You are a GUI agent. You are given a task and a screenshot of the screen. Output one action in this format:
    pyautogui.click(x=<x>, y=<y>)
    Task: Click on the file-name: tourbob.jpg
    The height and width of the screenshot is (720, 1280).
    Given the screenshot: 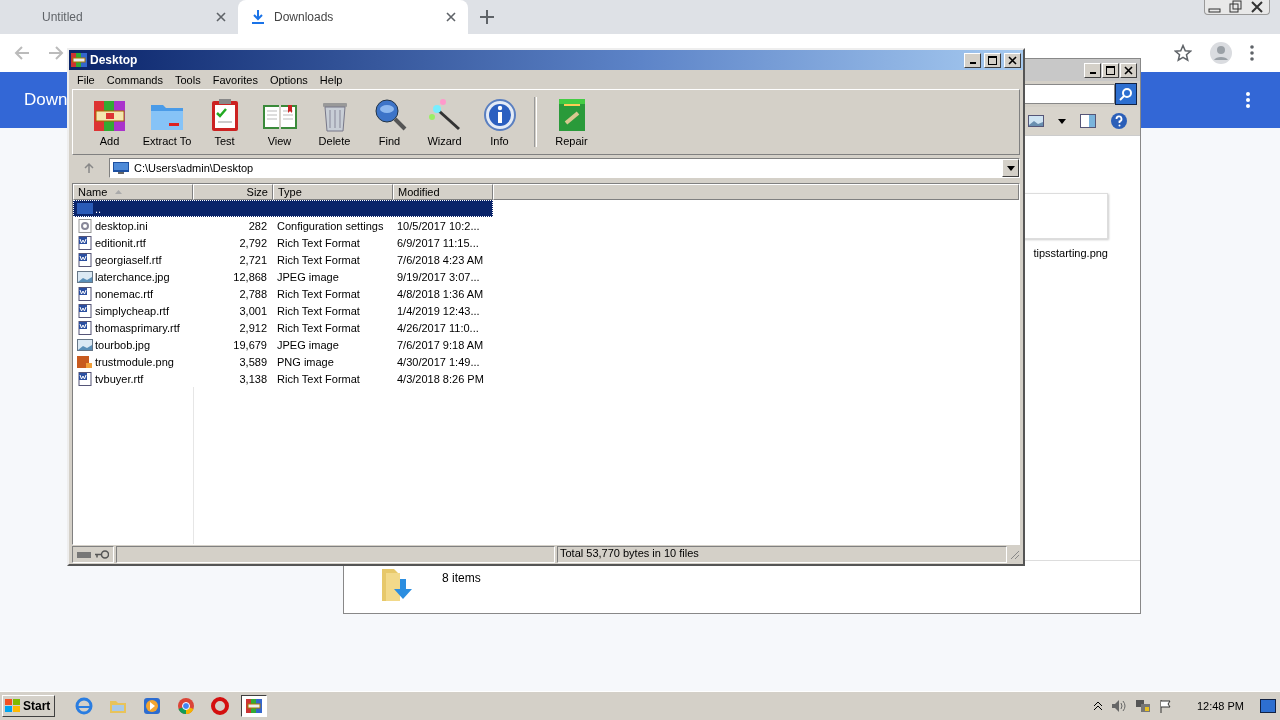 What is the action you would take?
    pyautogui.click(x=123, y=344)
    